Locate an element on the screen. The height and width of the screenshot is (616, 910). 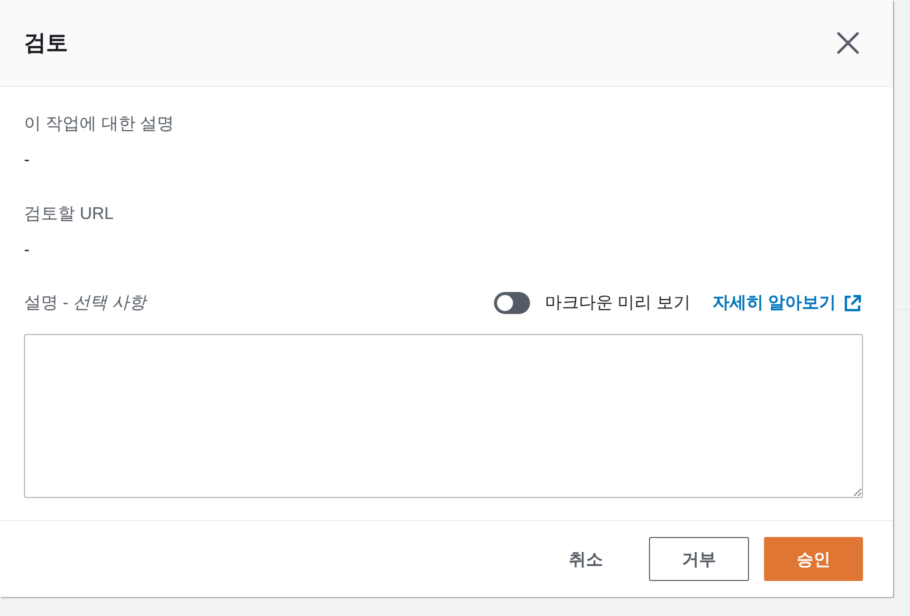
cancel-button: 취소 is located at coordinates (586, 559).